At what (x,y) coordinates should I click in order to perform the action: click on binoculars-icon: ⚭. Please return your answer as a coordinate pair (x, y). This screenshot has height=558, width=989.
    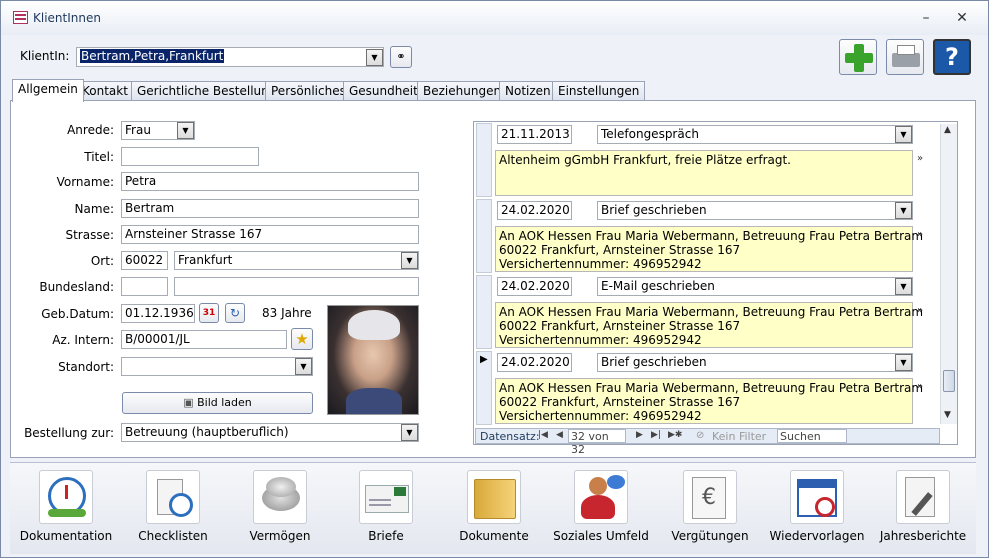
    Looking at the image, I should click on (401, 57).